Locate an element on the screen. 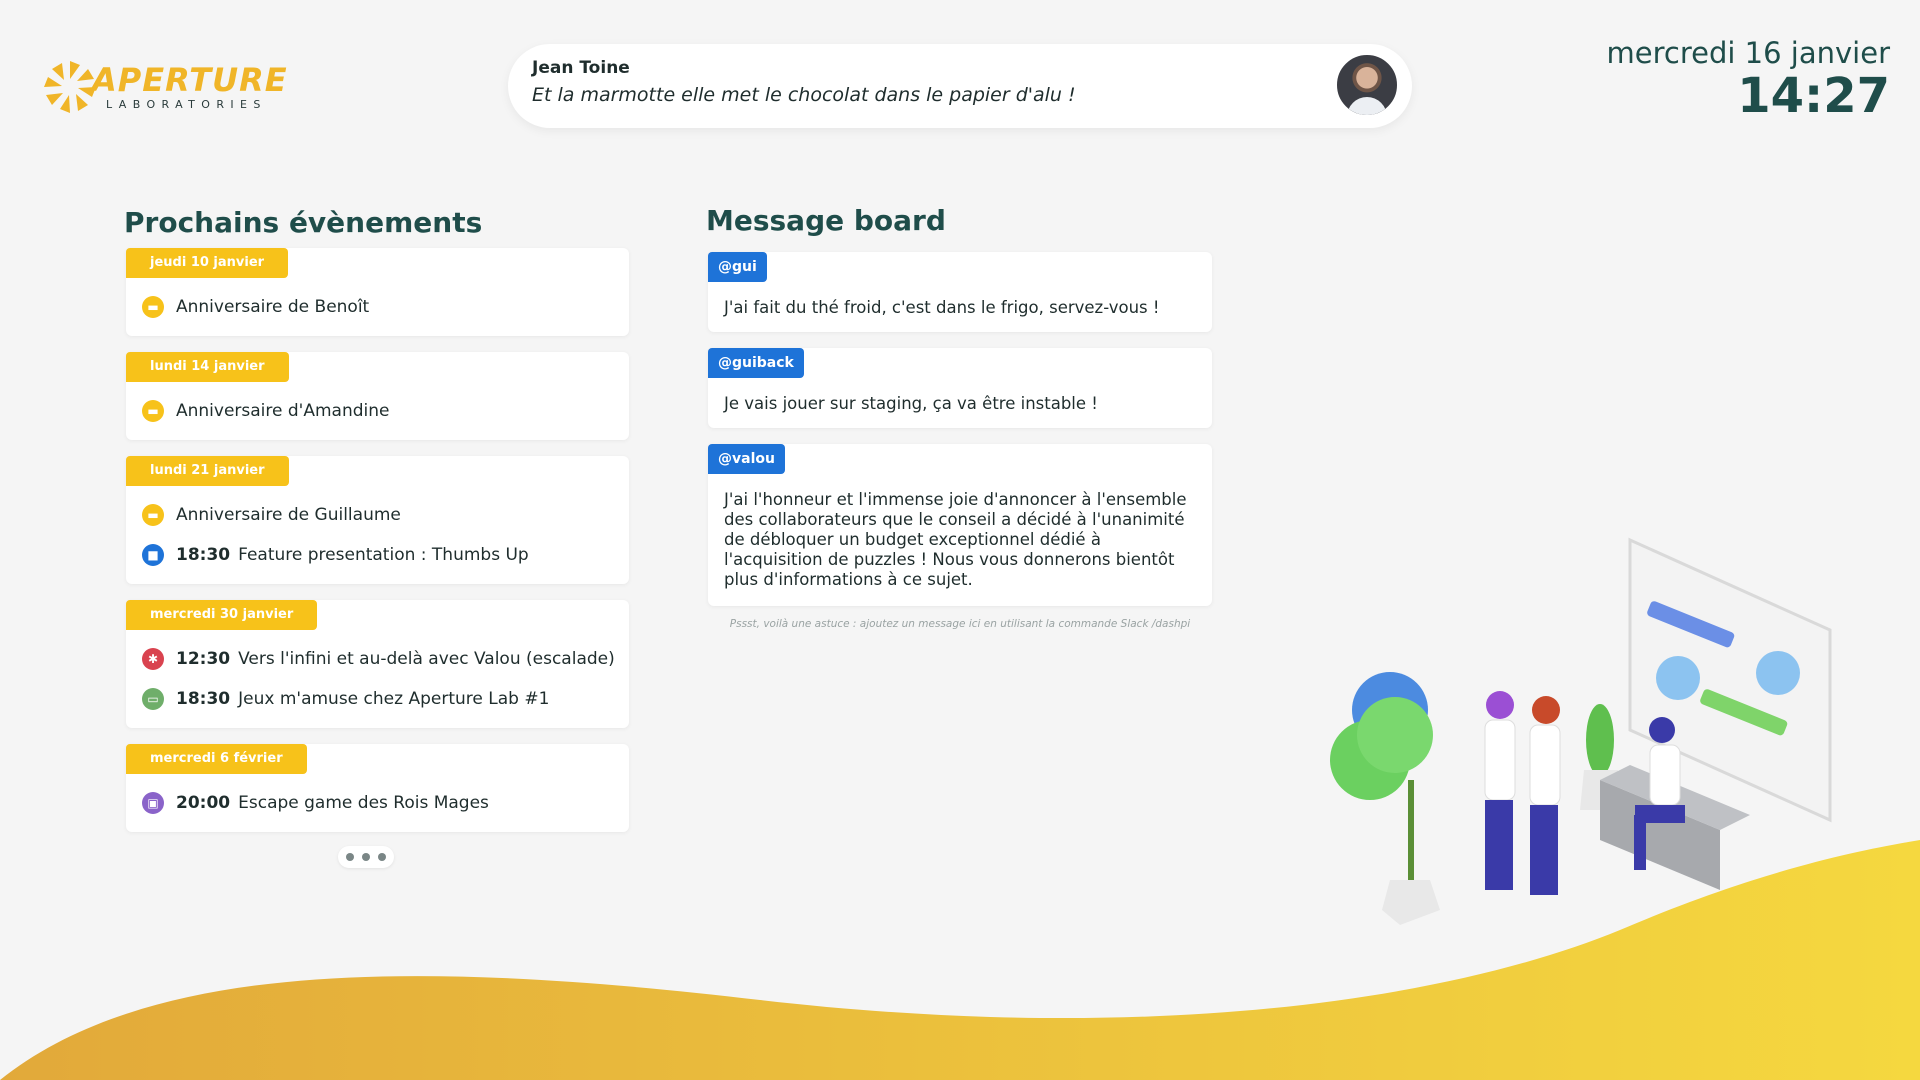 Image resolution: width=1920 pixels, height=1080 pixels. event-item: ▣ 20:00 Escape game des Rois Mages is located at coordinates (315, 803).